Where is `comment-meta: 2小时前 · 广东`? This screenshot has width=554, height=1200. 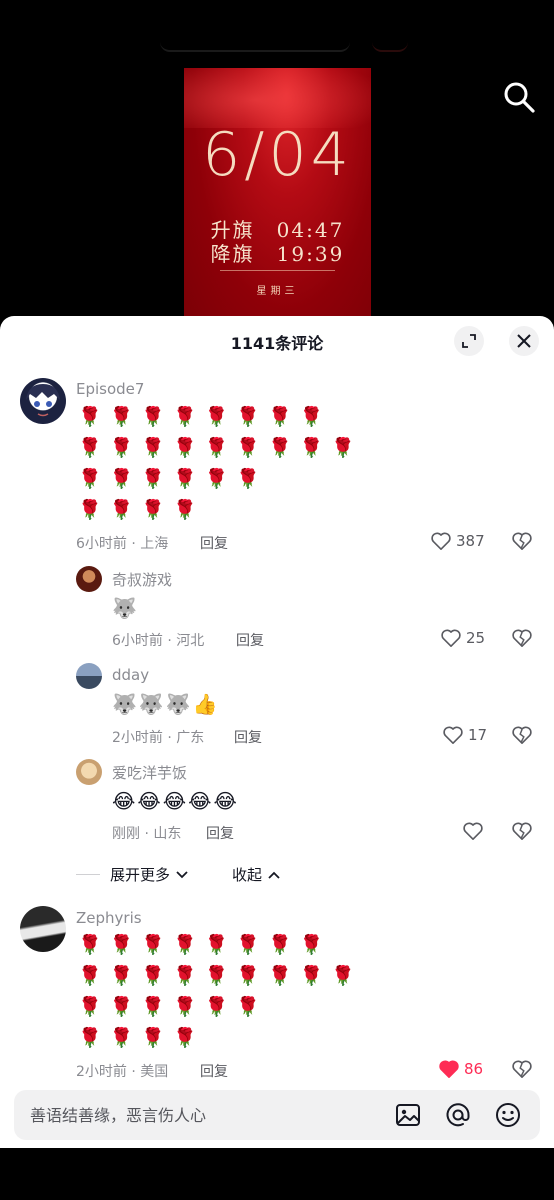
comment-meta: 2小时前 · 广东 is located at coordinates (158, 738).